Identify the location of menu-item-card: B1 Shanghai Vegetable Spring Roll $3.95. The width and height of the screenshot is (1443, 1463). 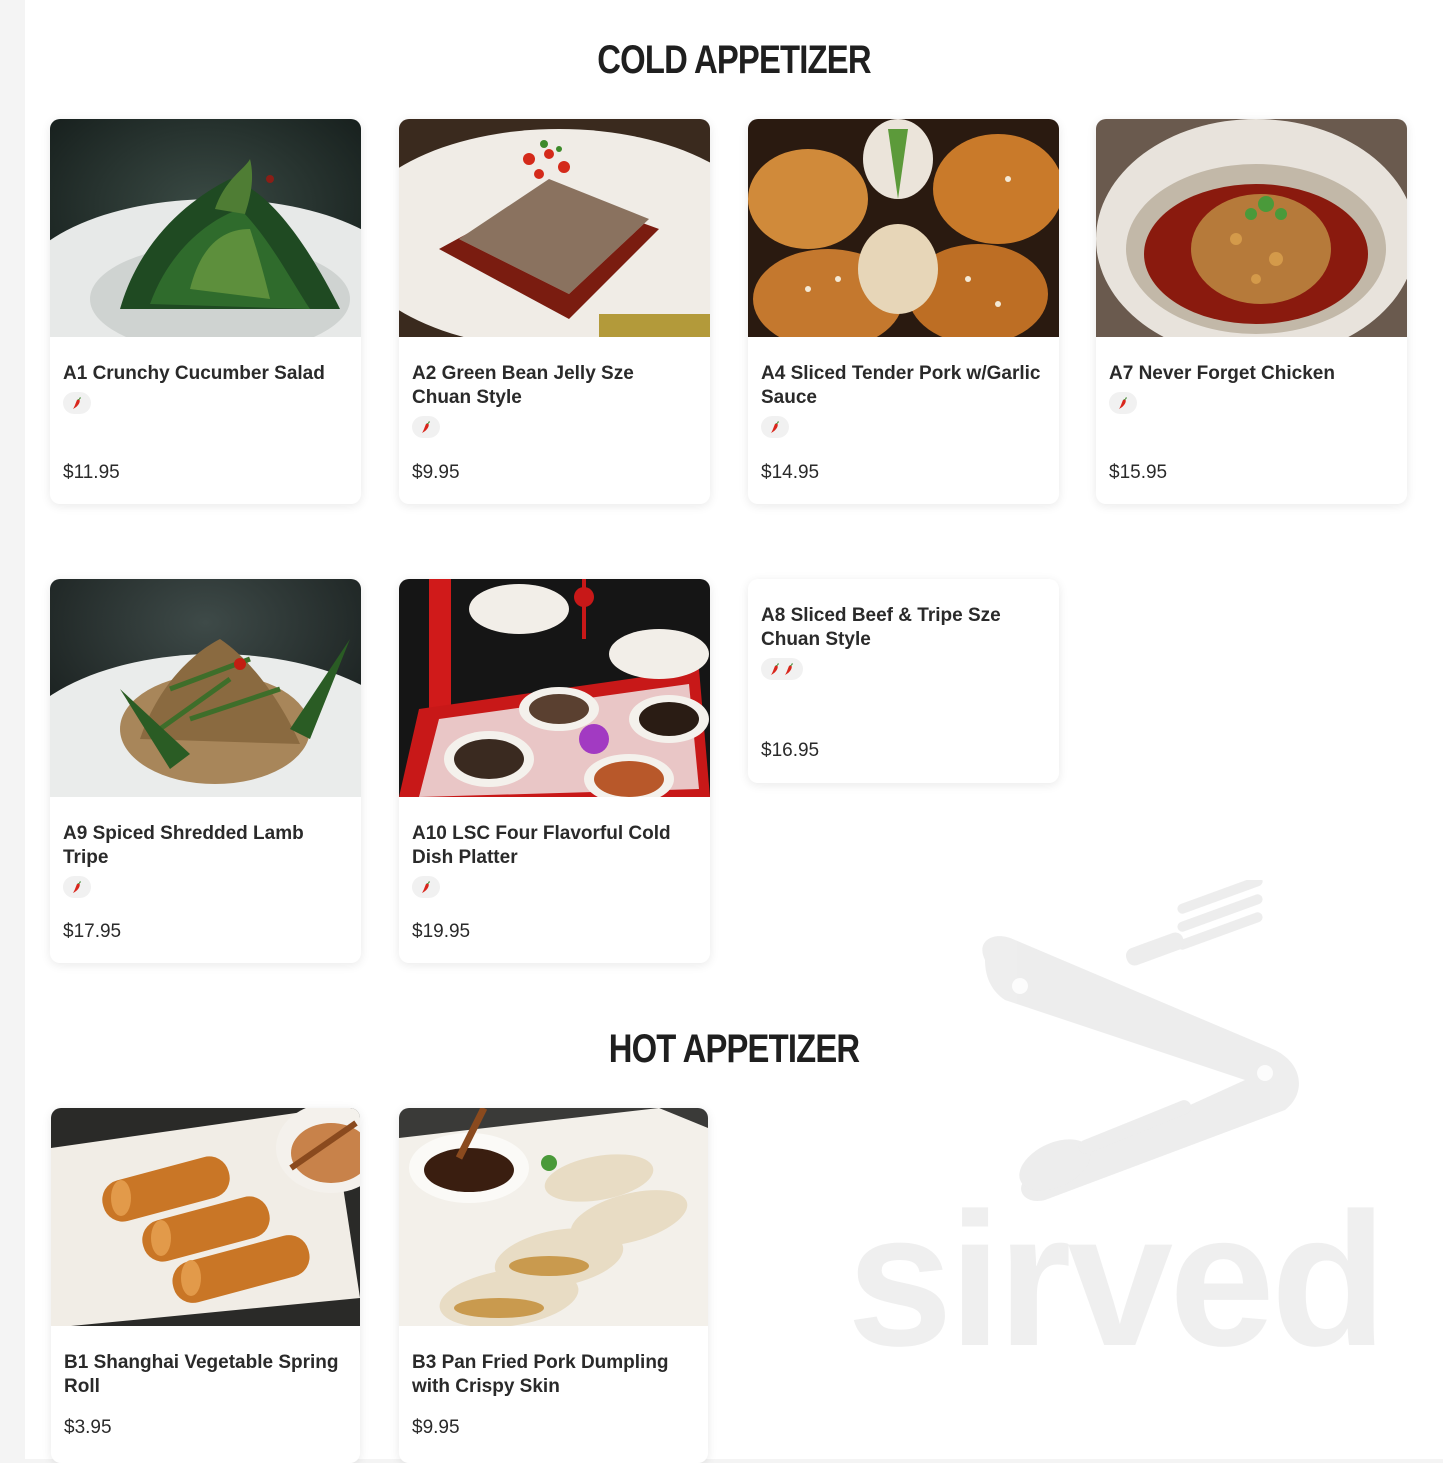
(205, 1285).